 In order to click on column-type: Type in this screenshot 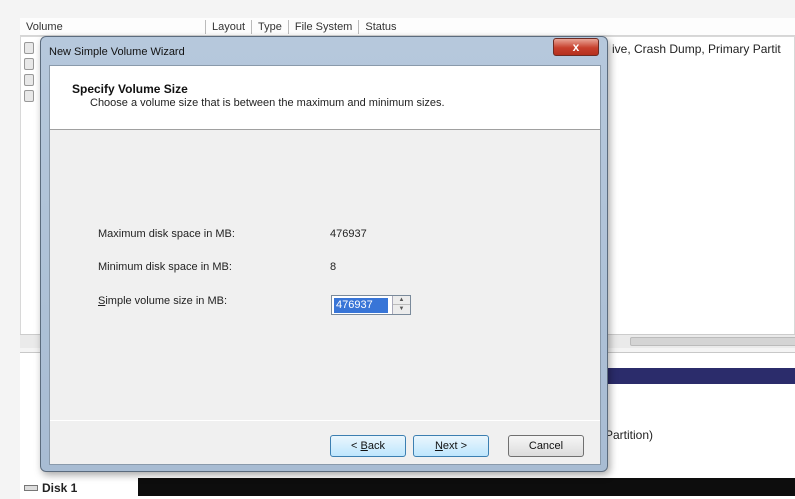, I will do `click(270, 26)`.